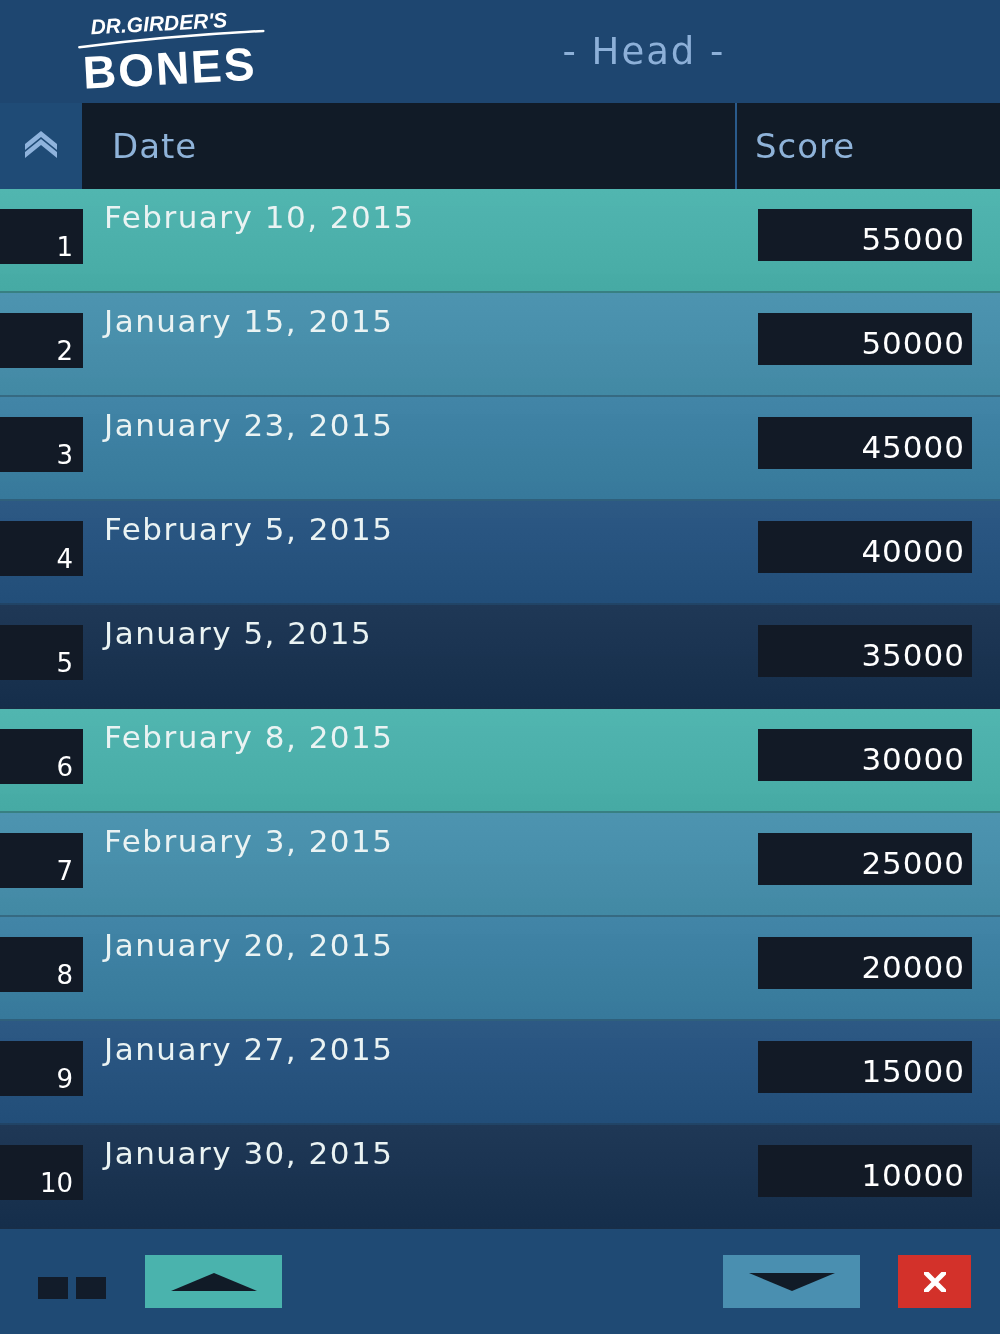 This screenshot has width=1000, height=1334. Describe the element at coordinates (249, 841) in the screenshot. I see `date-text: February 3, 2015` at that location.